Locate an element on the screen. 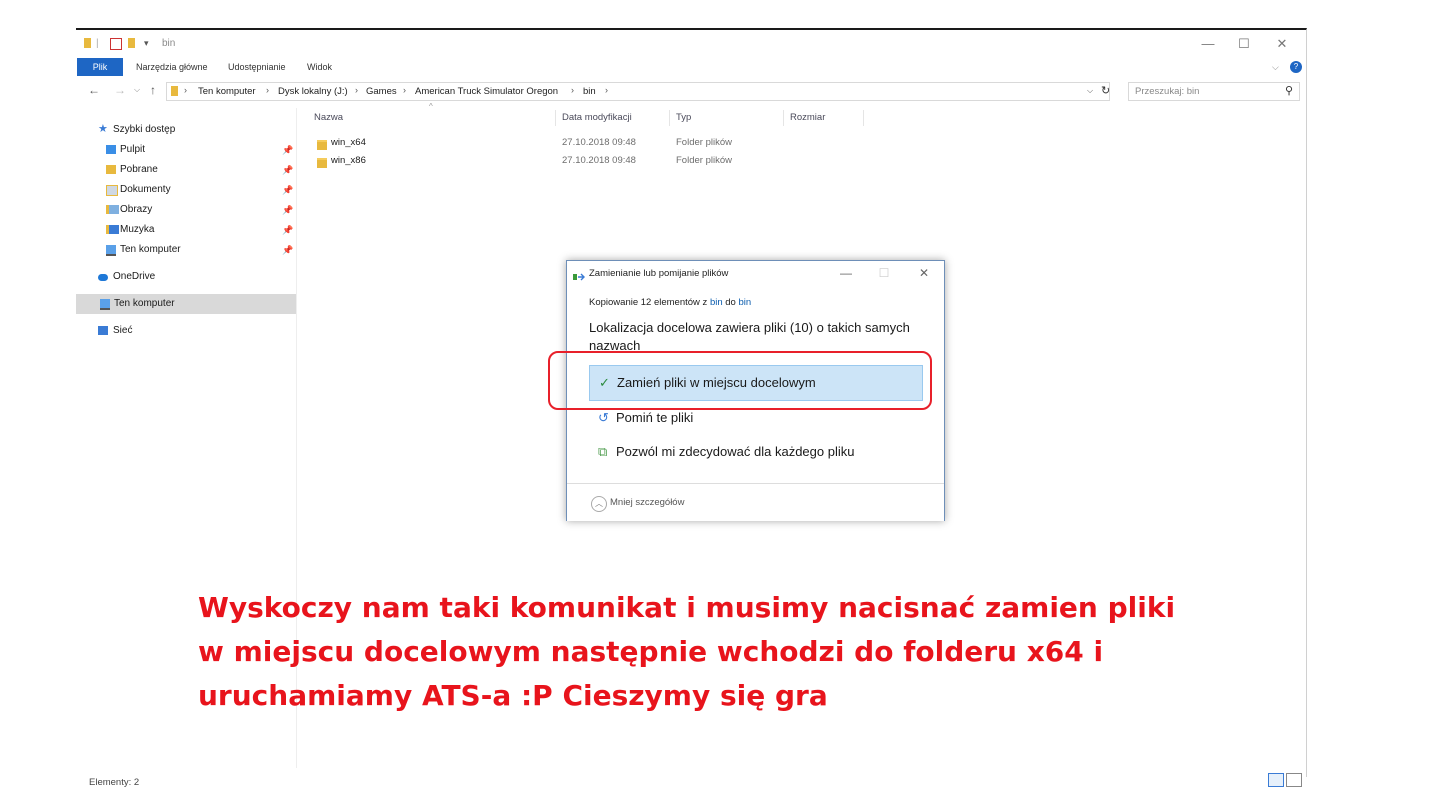 The width and height of the screenshot is (1440, 810). file-name: win_x86 is located at coordinates (348, 160).